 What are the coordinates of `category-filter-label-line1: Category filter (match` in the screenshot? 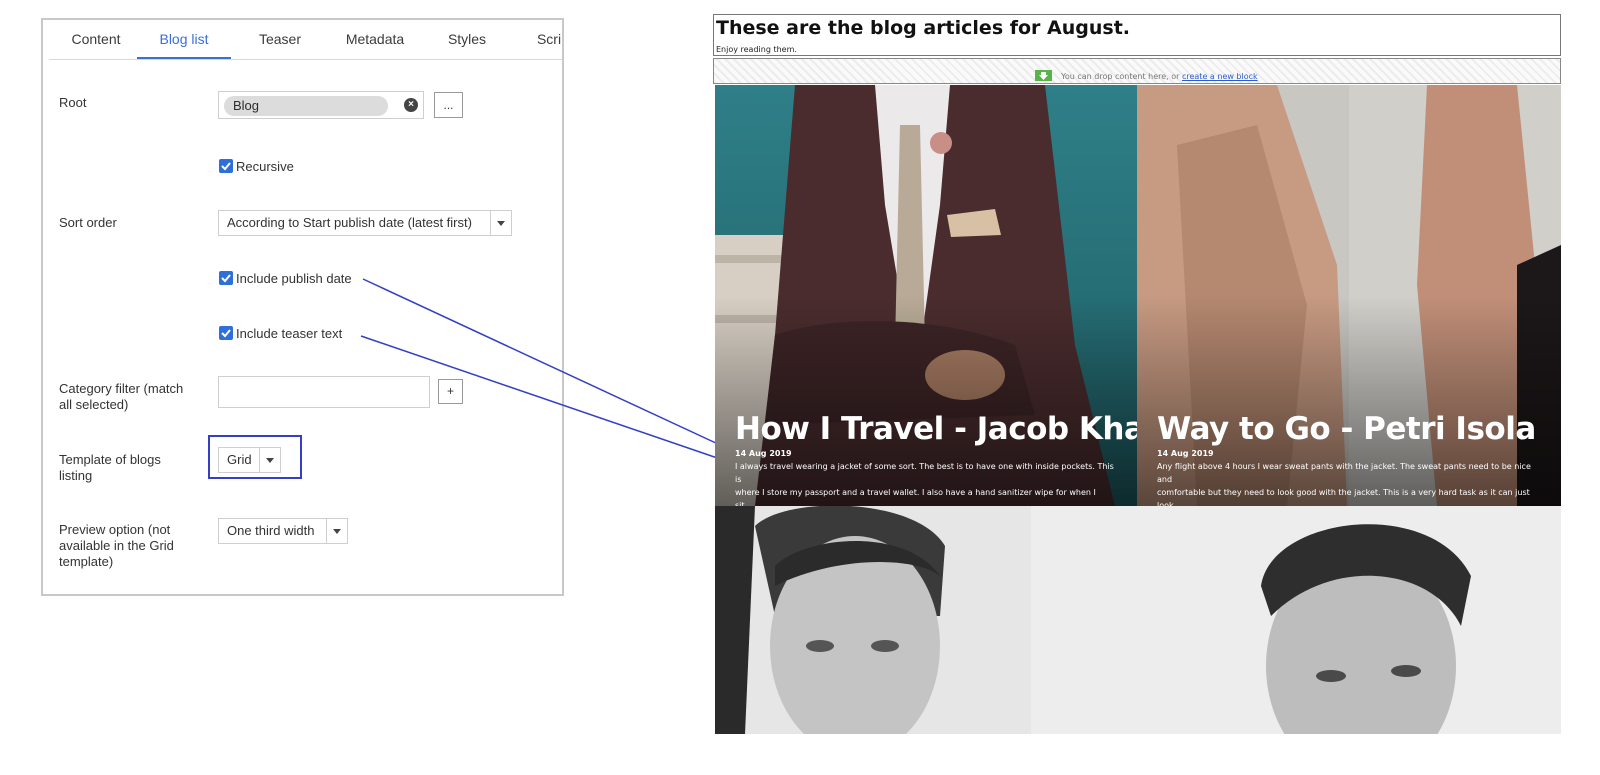 It's located at (121, 388).